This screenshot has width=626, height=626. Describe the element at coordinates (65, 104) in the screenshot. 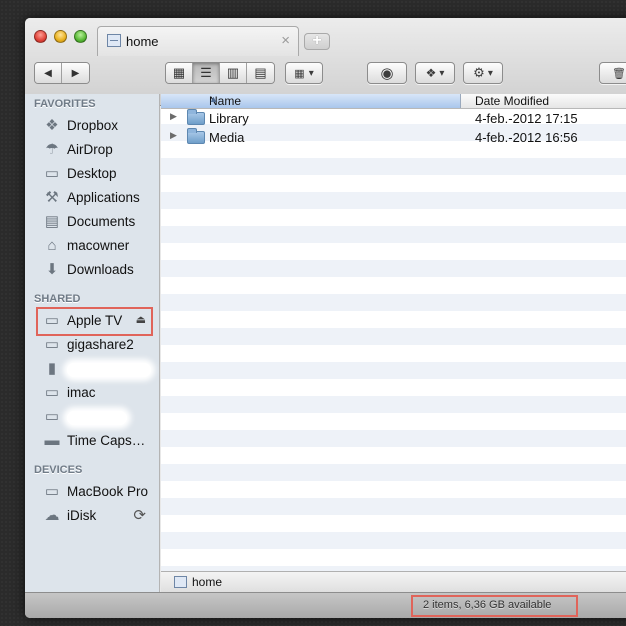

I see `favorites-header: FAVORITES` at that location.